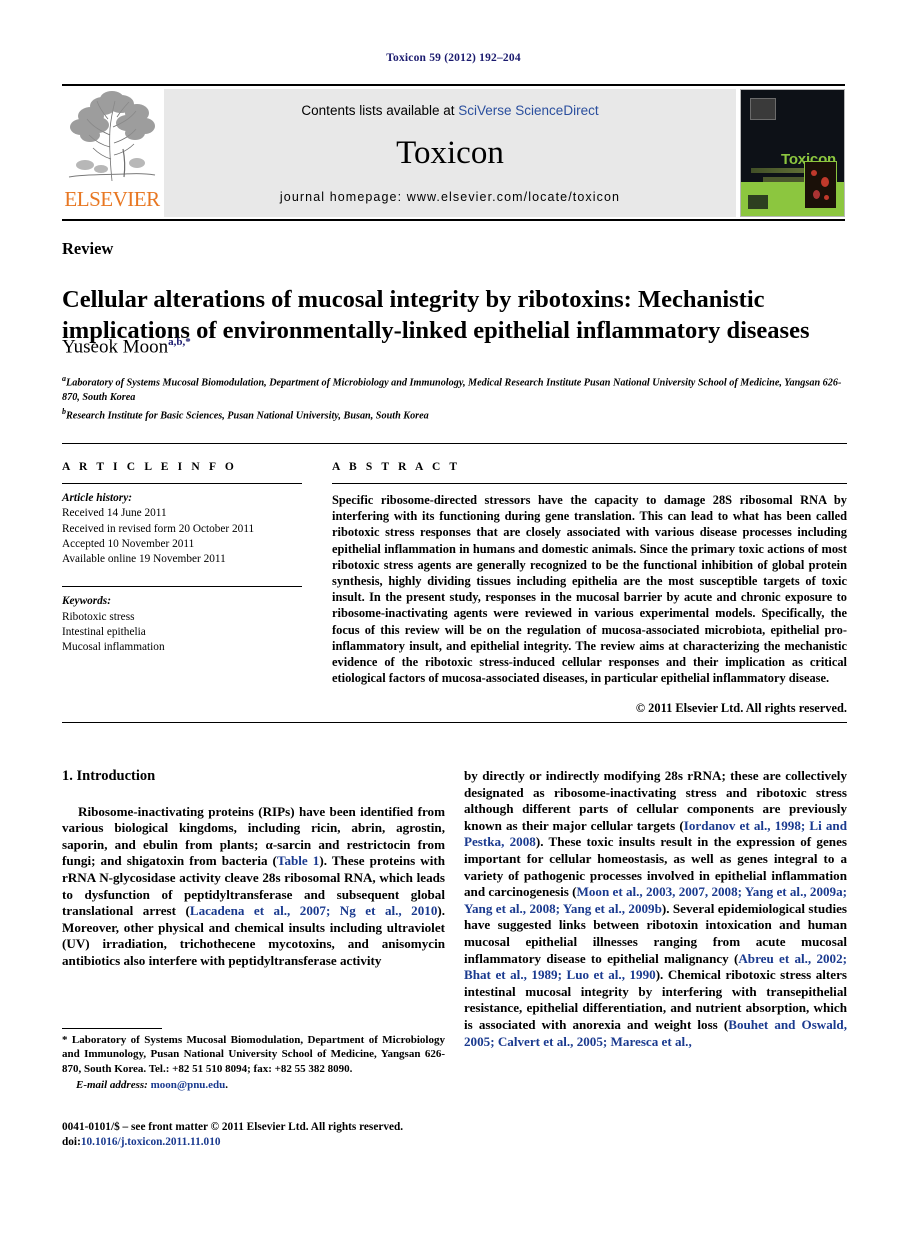 This screenshot has width=907, height=1238. I want to click on footnote-email-line: E-mail address: moon@pnu.edu., so click(253, 1085).